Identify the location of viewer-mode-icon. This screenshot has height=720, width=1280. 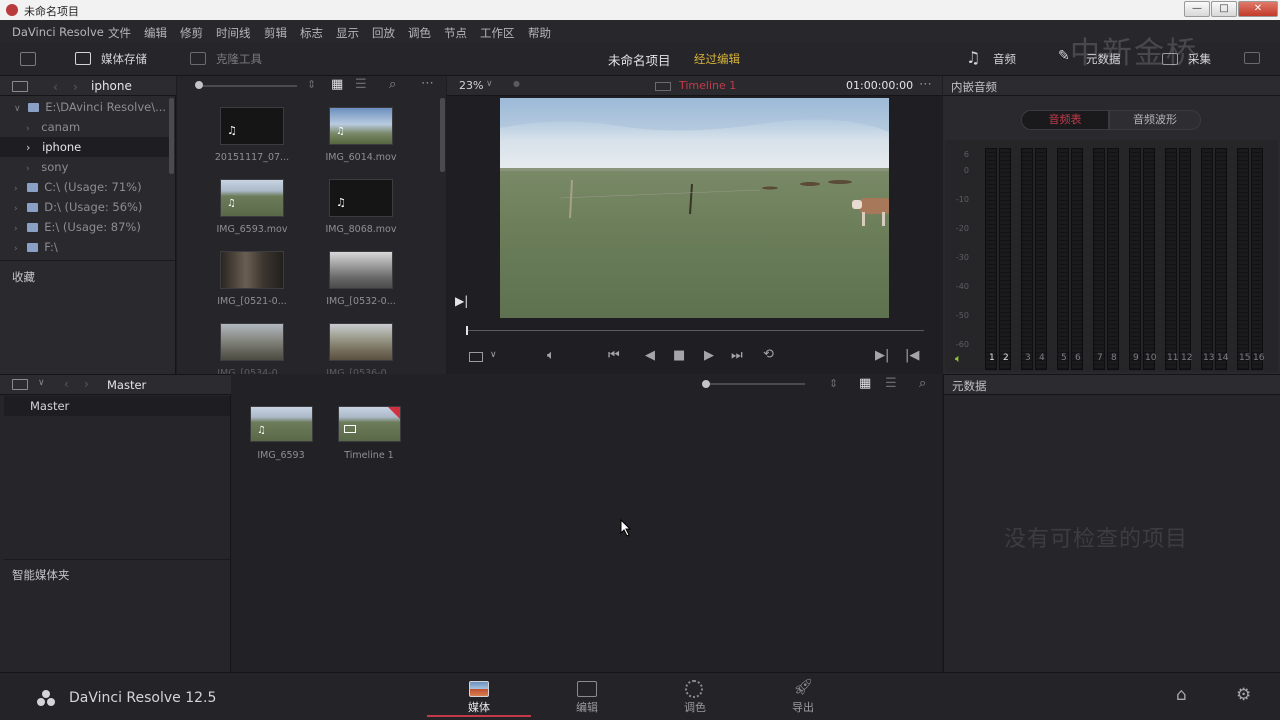
(476, 357).